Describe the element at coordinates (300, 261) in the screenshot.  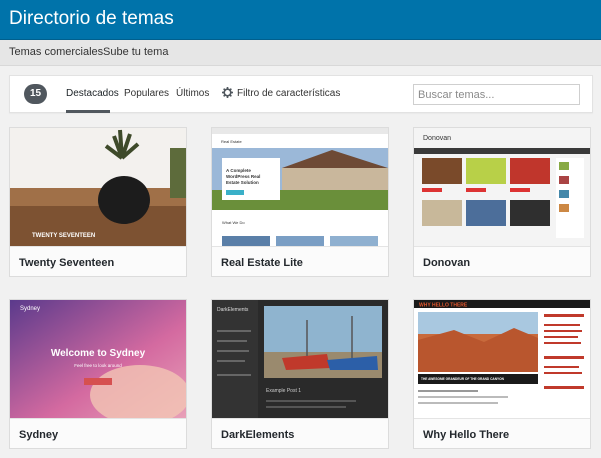
I see `theme-name: Real Estate Lite` at that location.